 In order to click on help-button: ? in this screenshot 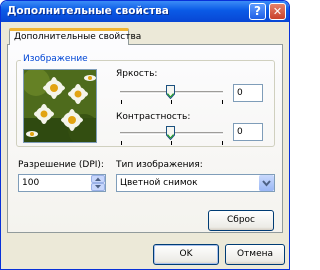, I will do `click(257, 11)`.